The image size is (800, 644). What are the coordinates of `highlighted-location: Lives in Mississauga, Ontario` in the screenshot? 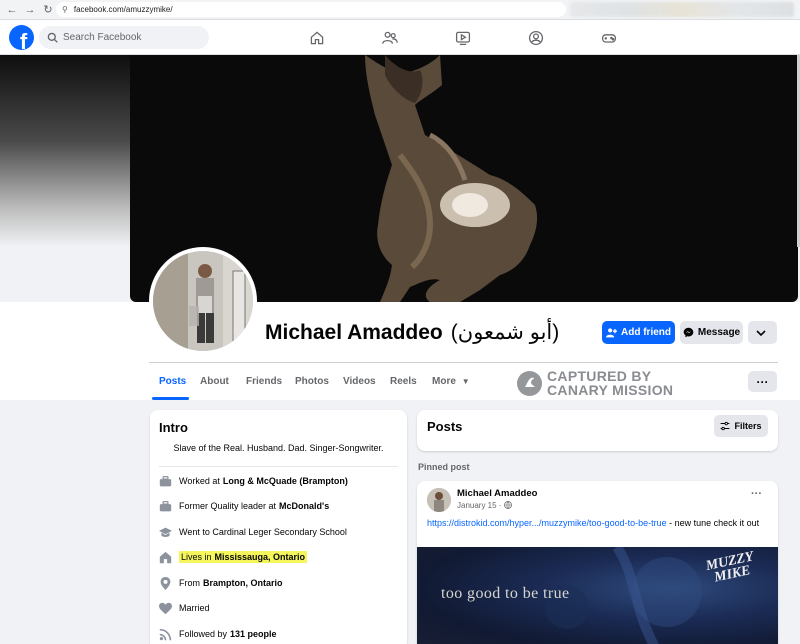 It's located at (243, 557).